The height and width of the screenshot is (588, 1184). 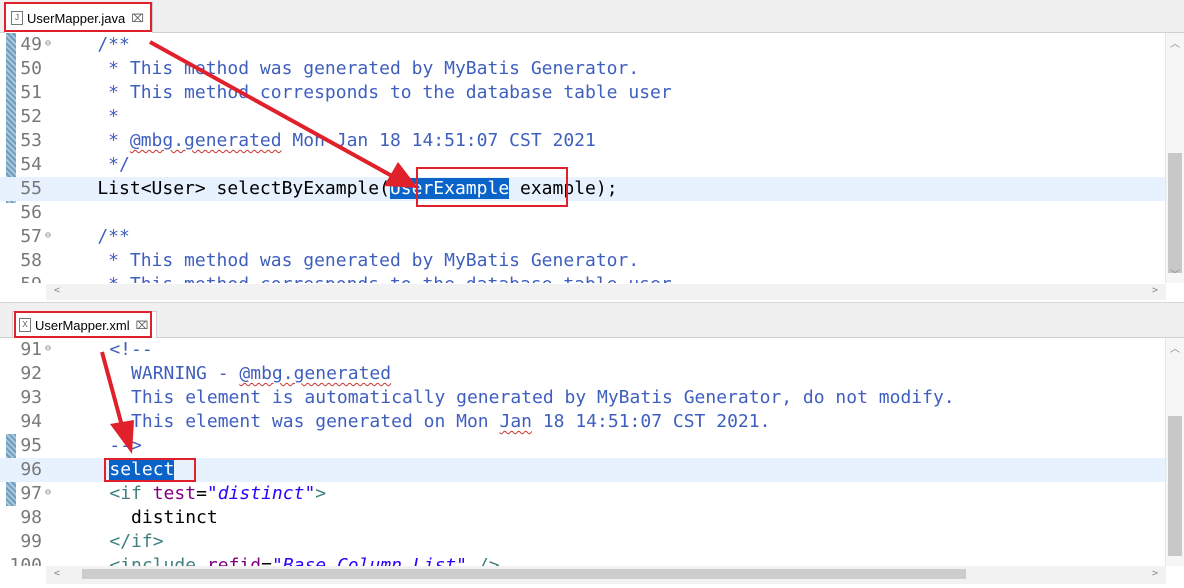 What do you see at coordinates (112, 389) in the screenshot?
I see `arrow-line-to-select` at bounding box center [112, 389].